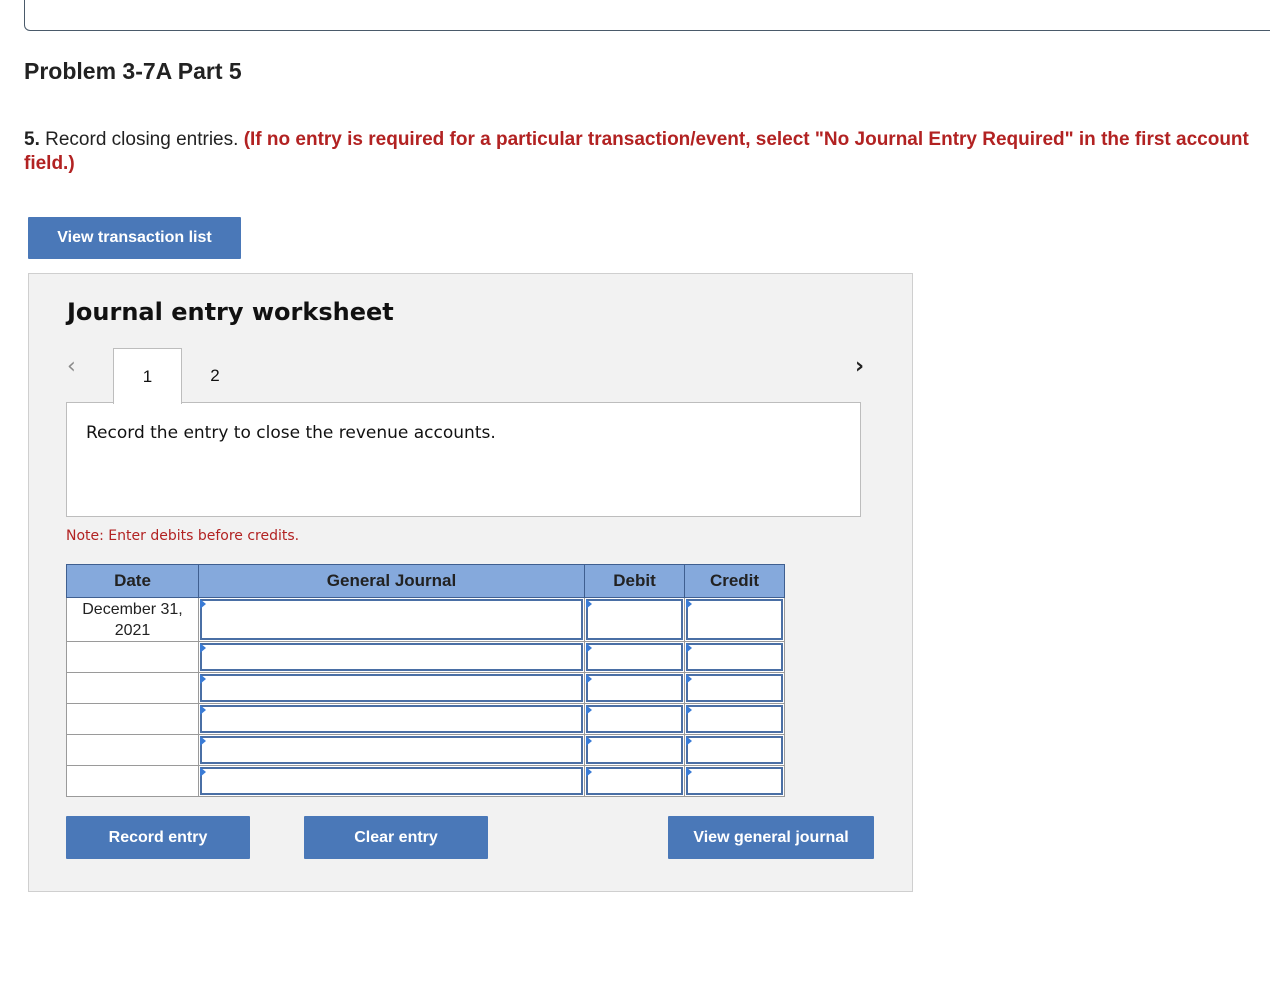 This screenshot has width=1270, height=995. What do you see at coordinates (859, 366) in the screenshot?
I see `chevron-right-icon: ›` at bounding box center [859, 366].